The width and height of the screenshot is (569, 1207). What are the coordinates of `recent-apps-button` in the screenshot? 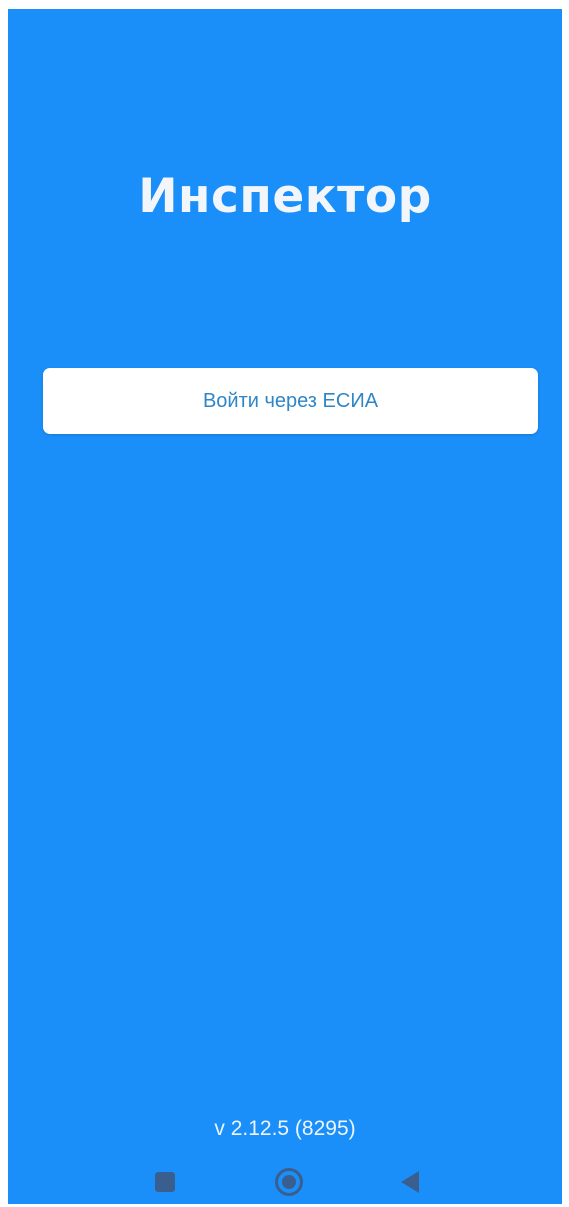 It's located at (165, 1181).